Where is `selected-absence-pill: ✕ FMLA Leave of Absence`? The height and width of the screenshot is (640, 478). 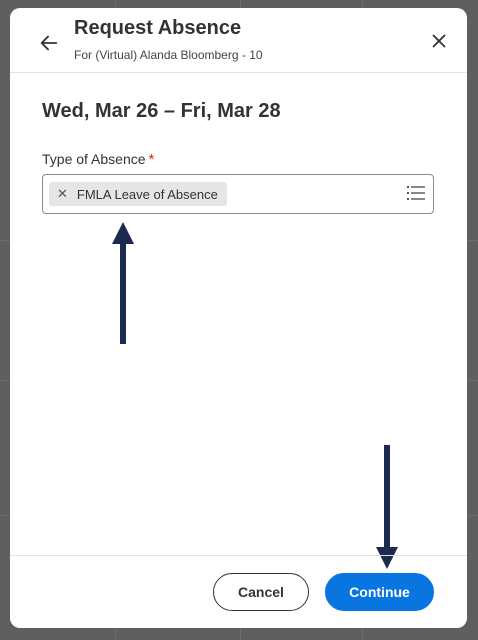
selected-absence-pill: ✕ FMLA Leave of Absence is located at coordinates (138, 194).